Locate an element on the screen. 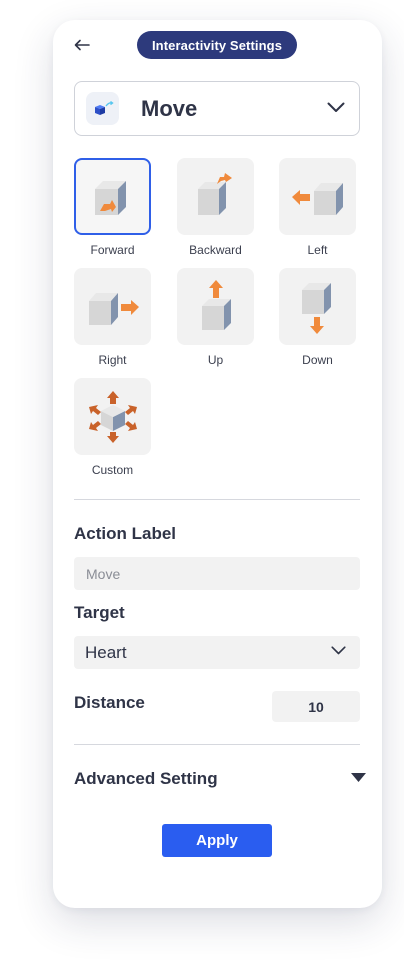 Image resolution: width=404 pixels, height=962 pixels. action-type-label: Move is located at coordinates (169, 108).